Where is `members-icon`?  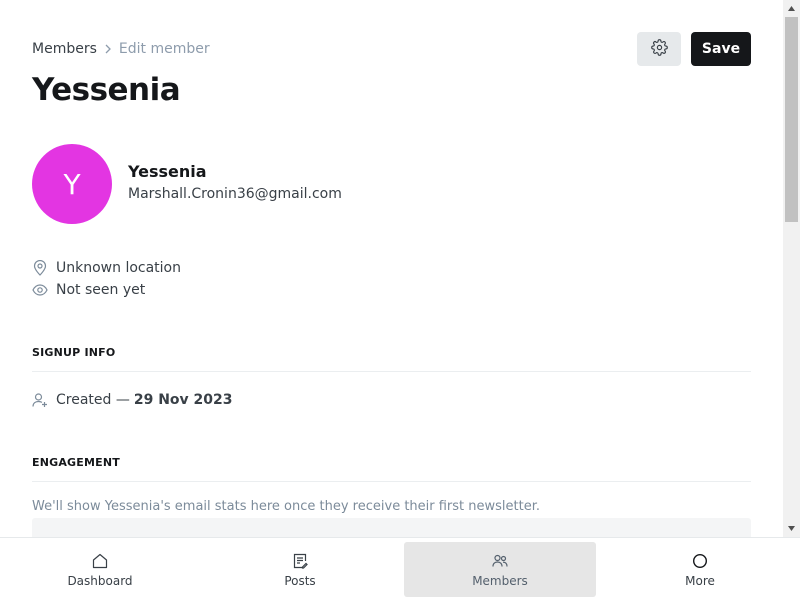
members-icon is located at coordinates (500, 561).